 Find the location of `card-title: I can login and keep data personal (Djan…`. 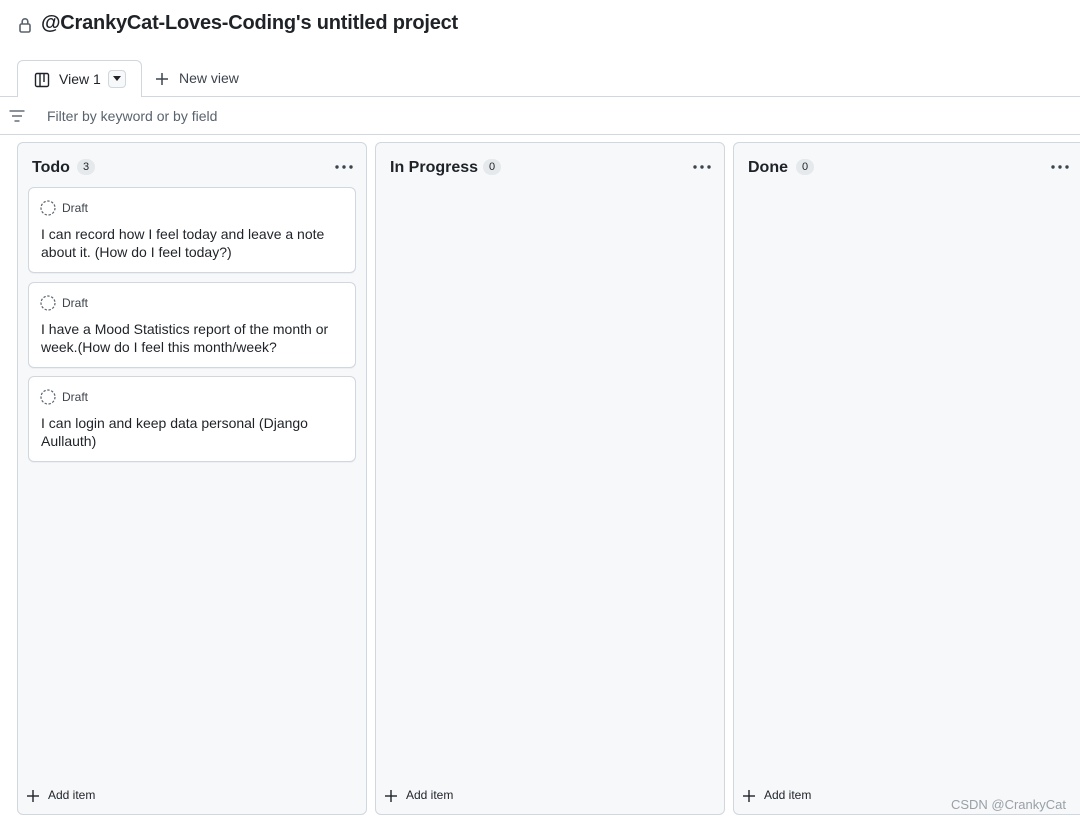

card-title: I can login and keep data personal (Djan… is located at coordinates (196, 432).